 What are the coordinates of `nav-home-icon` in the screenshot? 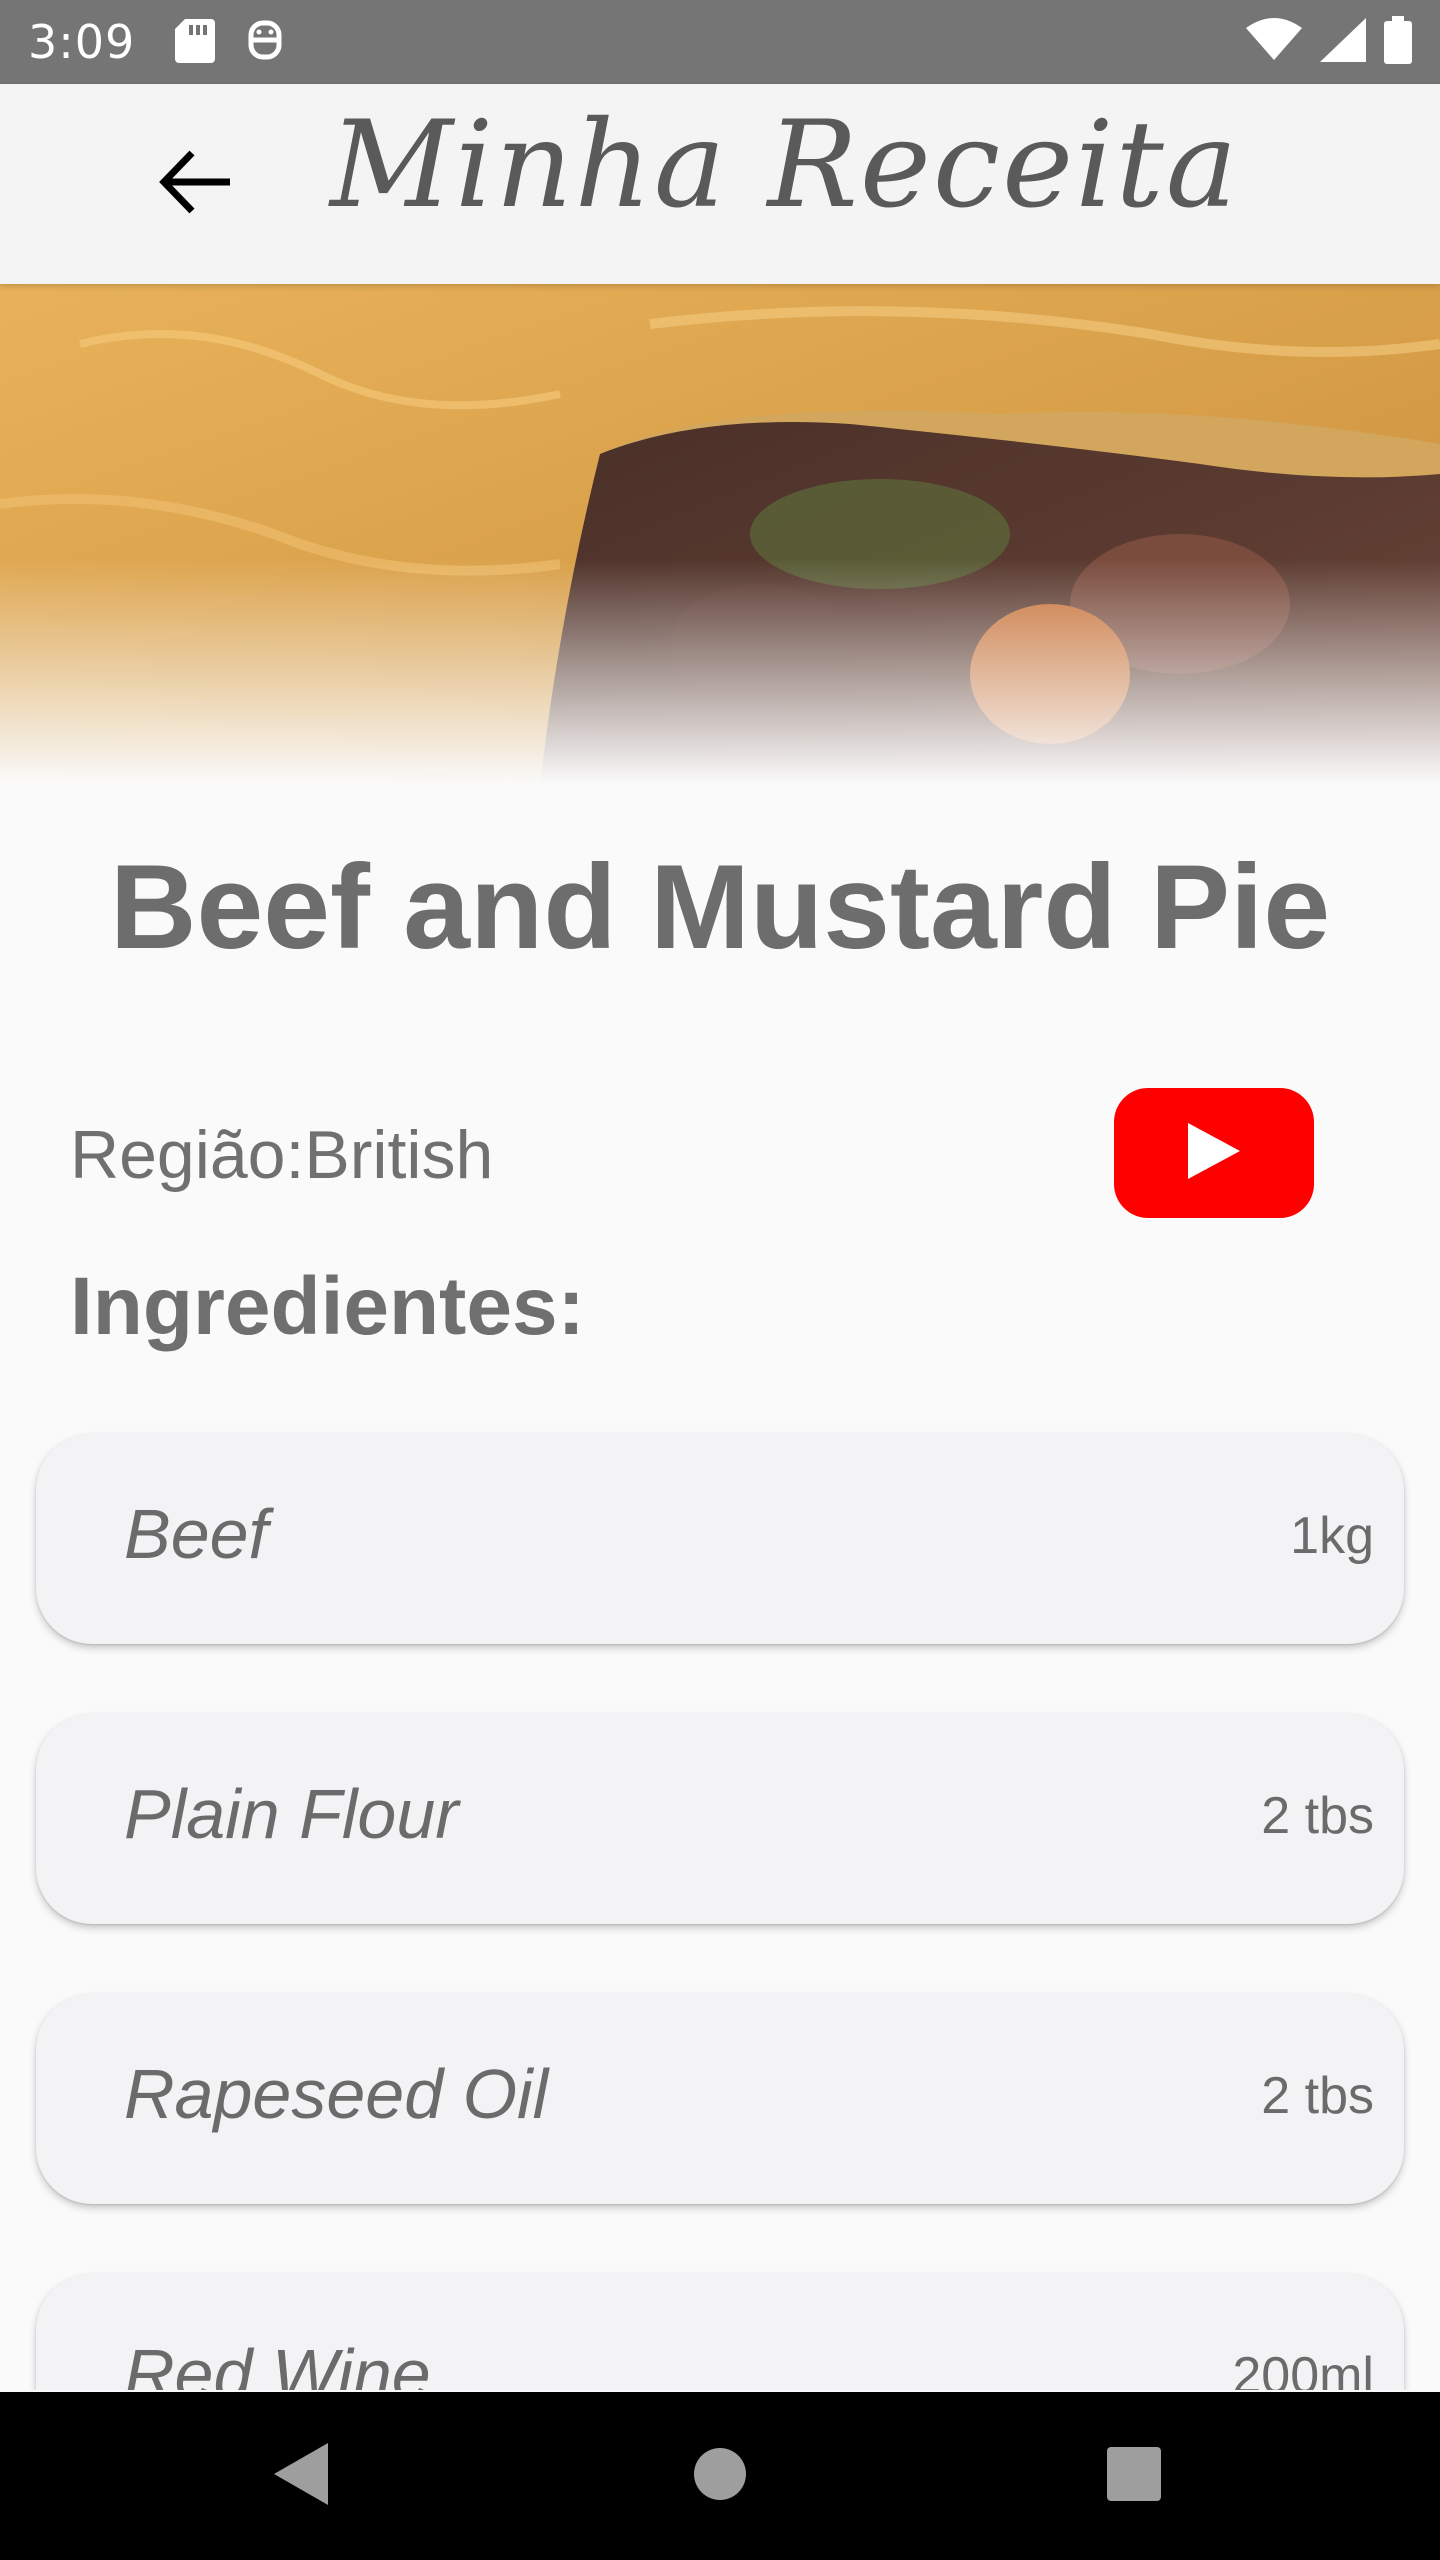 It's located at (720, 2476).